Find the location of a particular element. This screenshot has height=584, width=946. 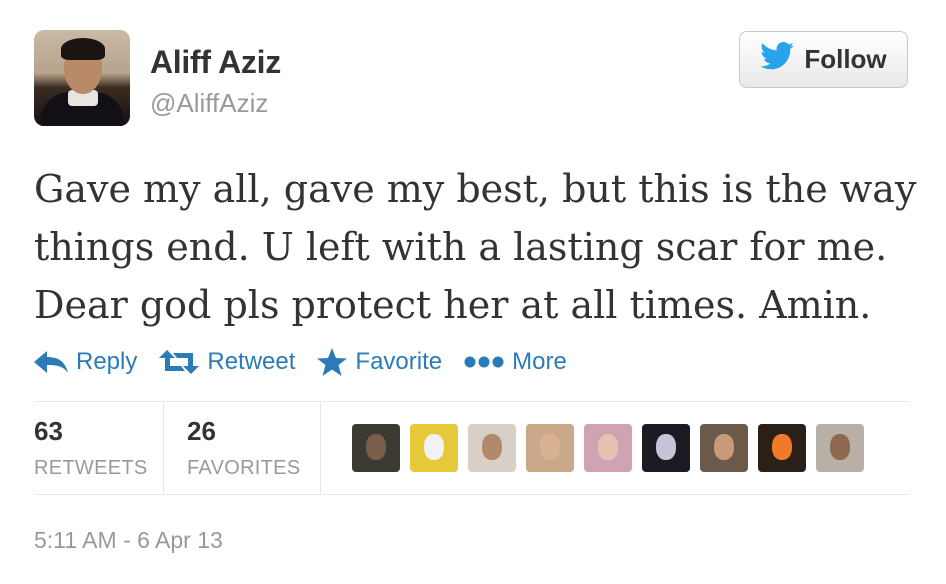

avatar-hair is located at coordinates (83, 49).